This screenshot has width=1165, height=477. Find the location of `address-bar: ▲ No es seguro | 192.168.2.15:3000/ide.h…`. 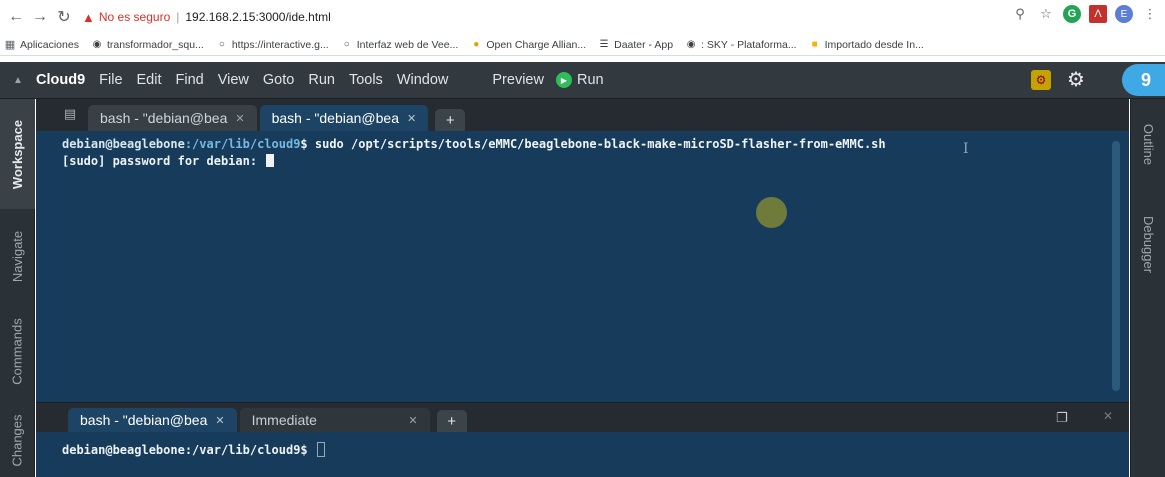

address-bar: ▲ No es seguro | 192.168.2.15:3000/ide.h… is located at coordinates (582, 17).